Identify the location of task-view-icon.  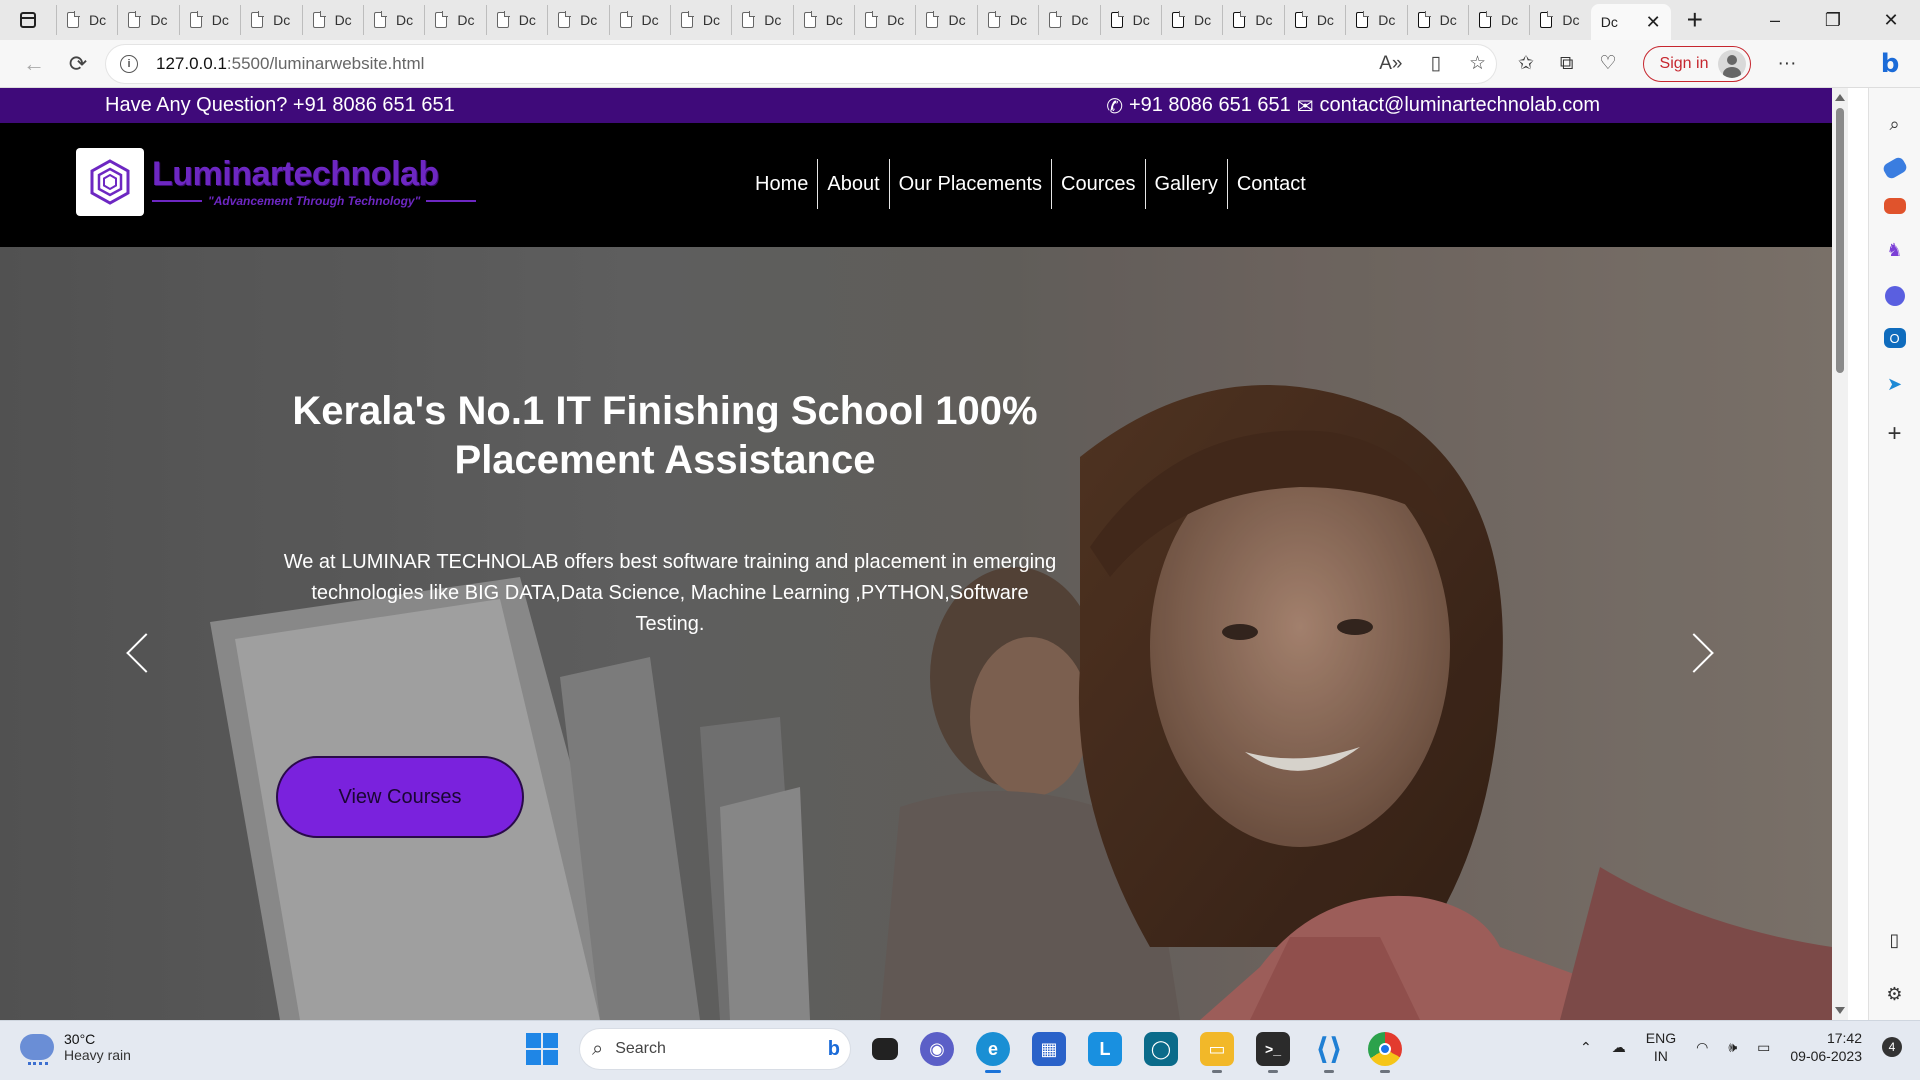
(885, 1049).